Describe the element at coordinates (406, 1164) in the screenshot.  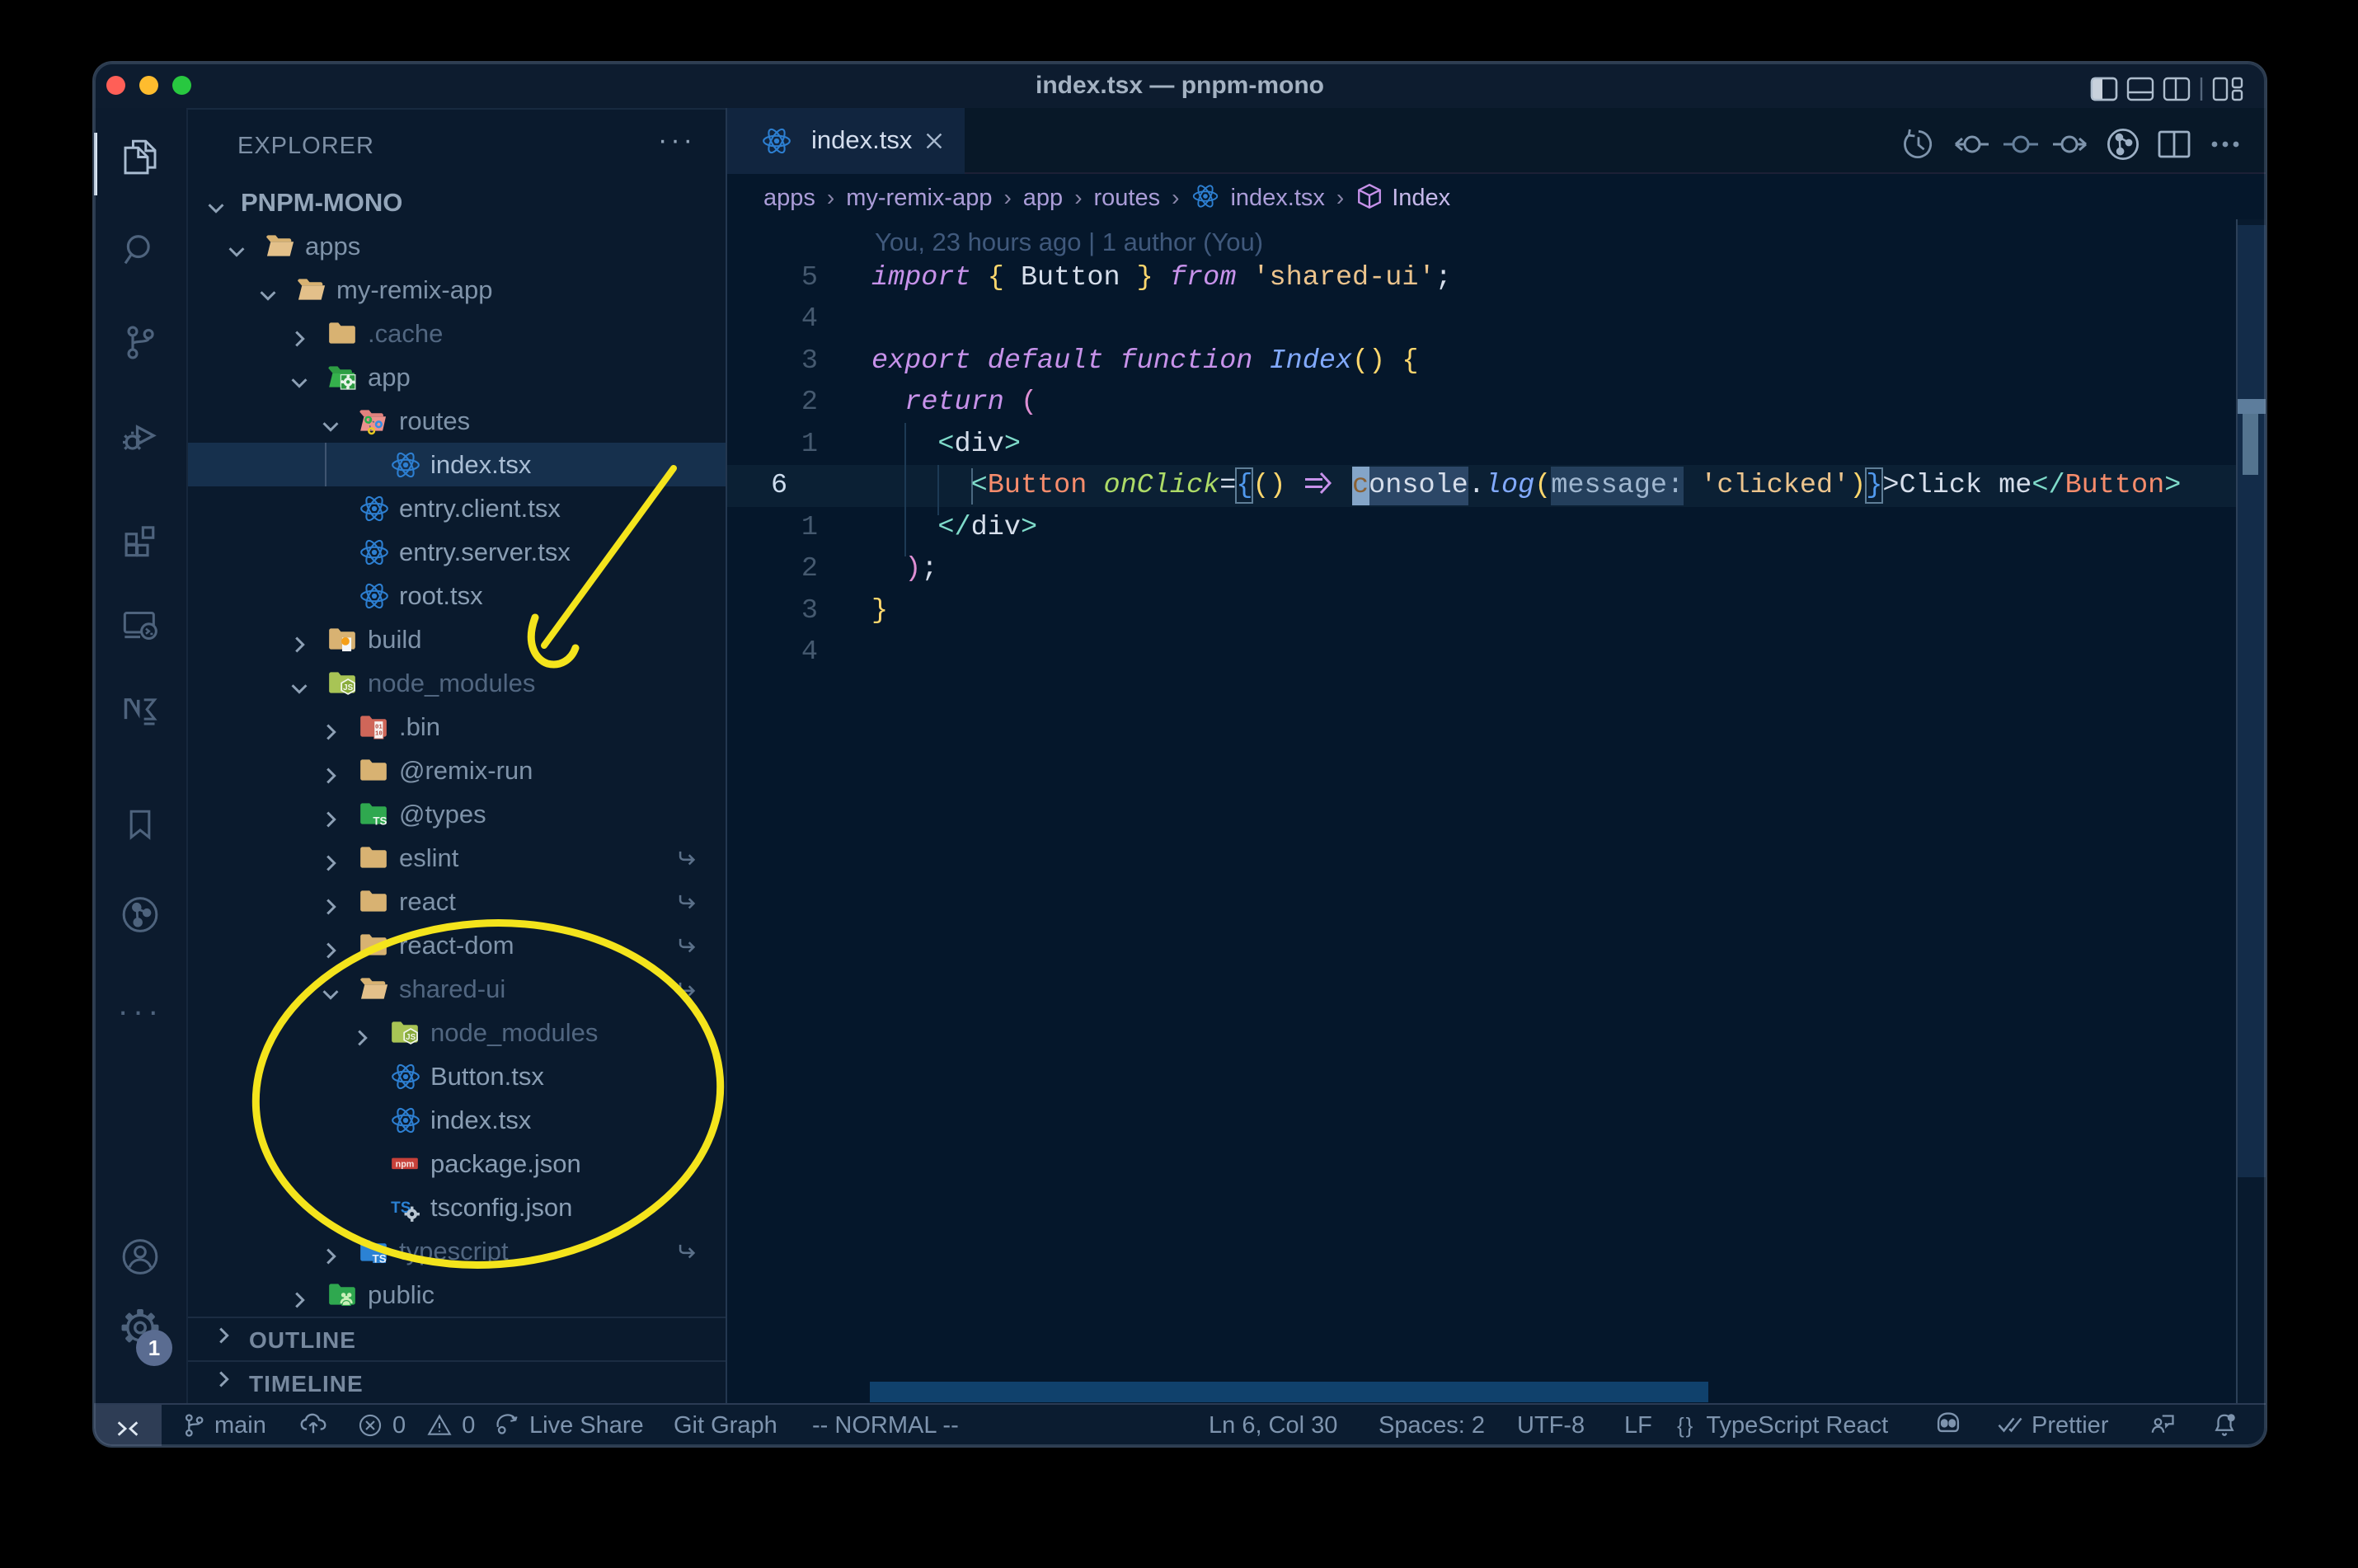
I see `svg-text: npm` at that location.